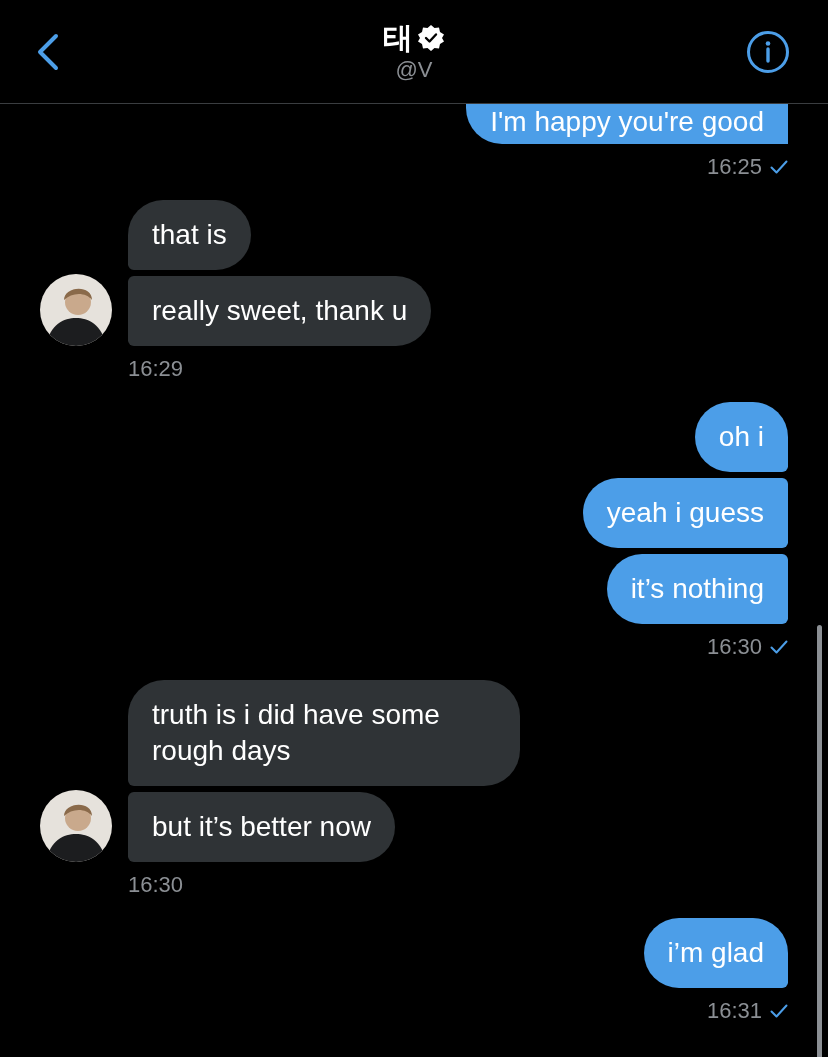 The image size is (828, 1057). What do you see at coordinates (627, 124) in the screenshot?
I see `message-bubble: I'm happy you're good` at bounding box center [627, 124].